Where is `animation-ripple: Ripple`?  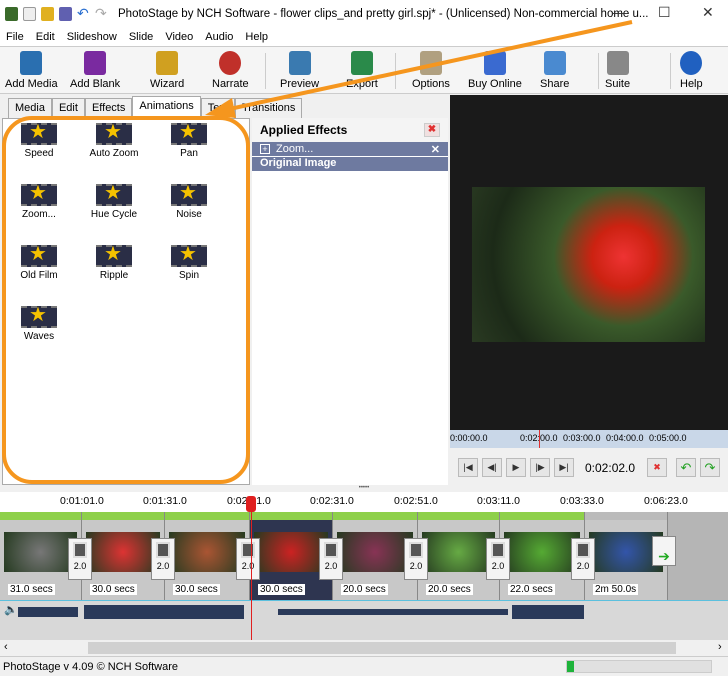 animation-ripple: Ripple is located at coordinates (114, 261).